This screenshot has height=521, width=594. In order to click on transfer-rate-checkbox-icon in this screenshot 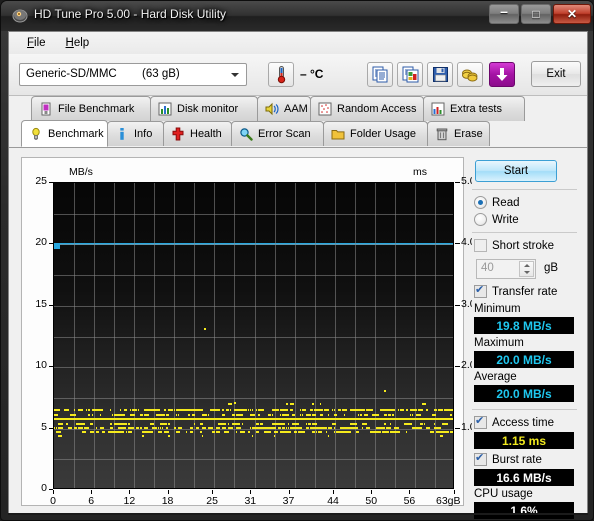, I will do `click(480, 290)`.